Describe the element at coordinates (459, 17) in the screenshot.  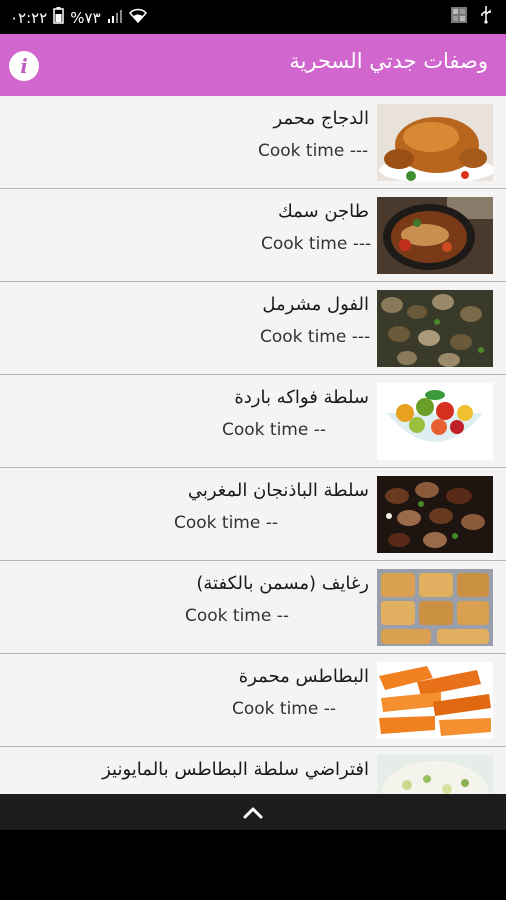
I see `screenshot-icon` at that location.